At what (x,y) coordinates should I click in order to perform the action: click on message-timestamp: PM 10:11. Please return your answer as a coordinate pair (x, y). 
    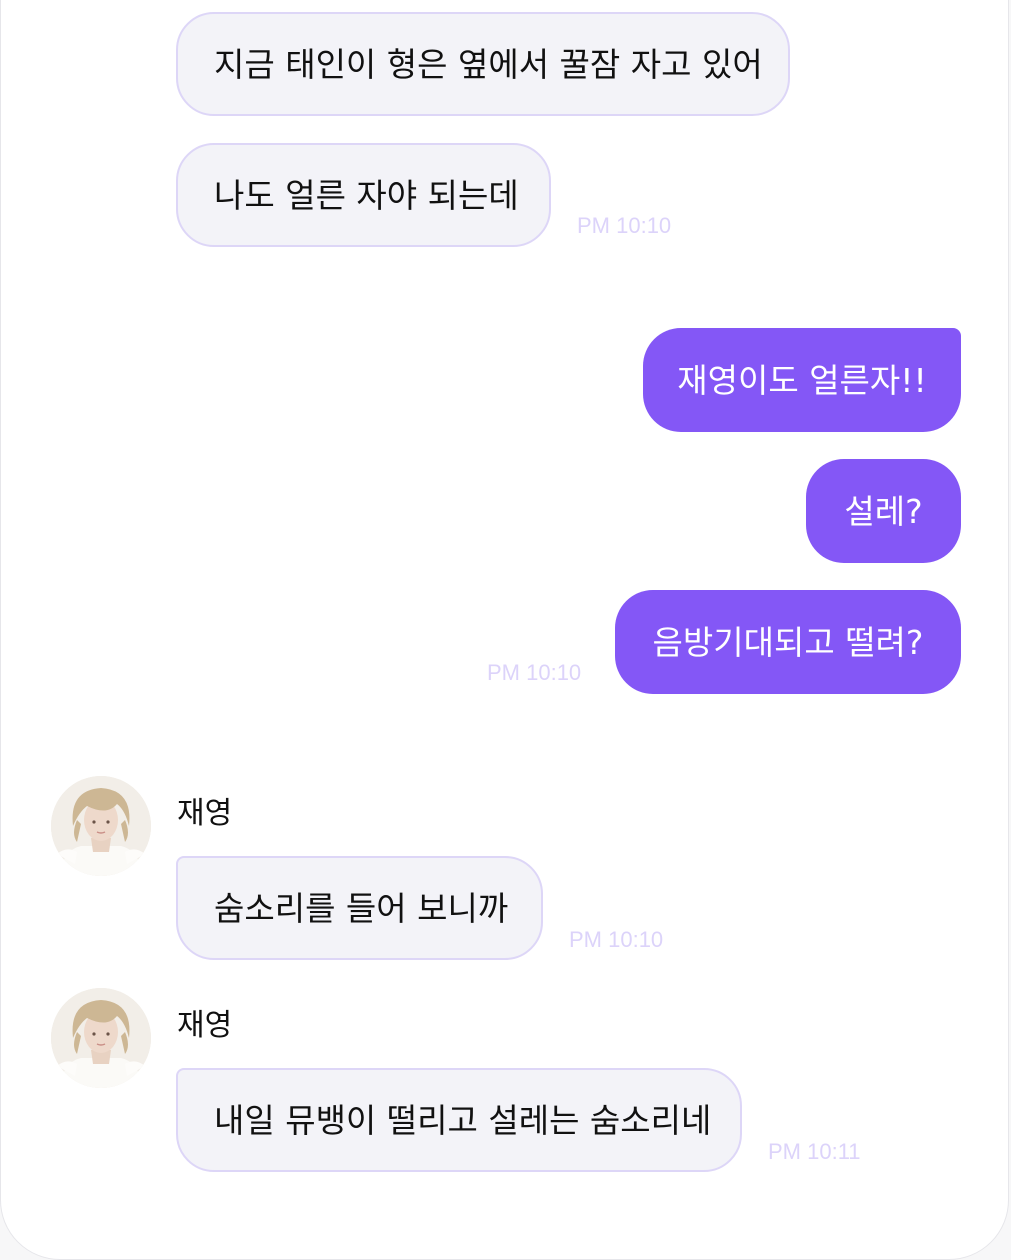
    Looking at the image, I should click on (814, 1151).